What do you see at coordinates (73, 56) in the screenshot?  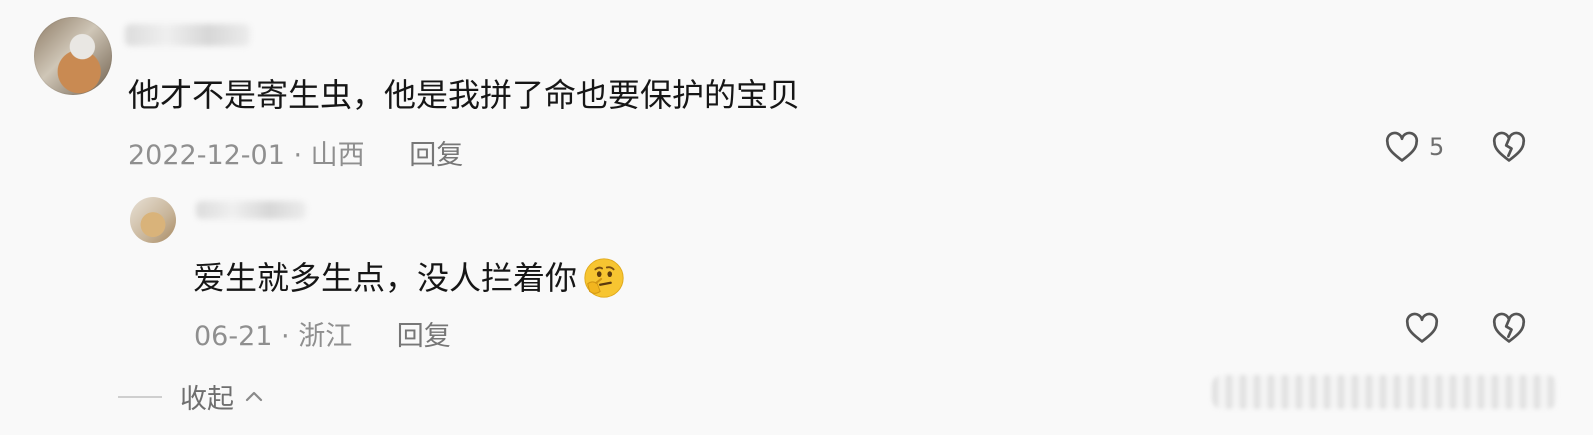 I see `comment-avatar` at bounding box center [73, 56].